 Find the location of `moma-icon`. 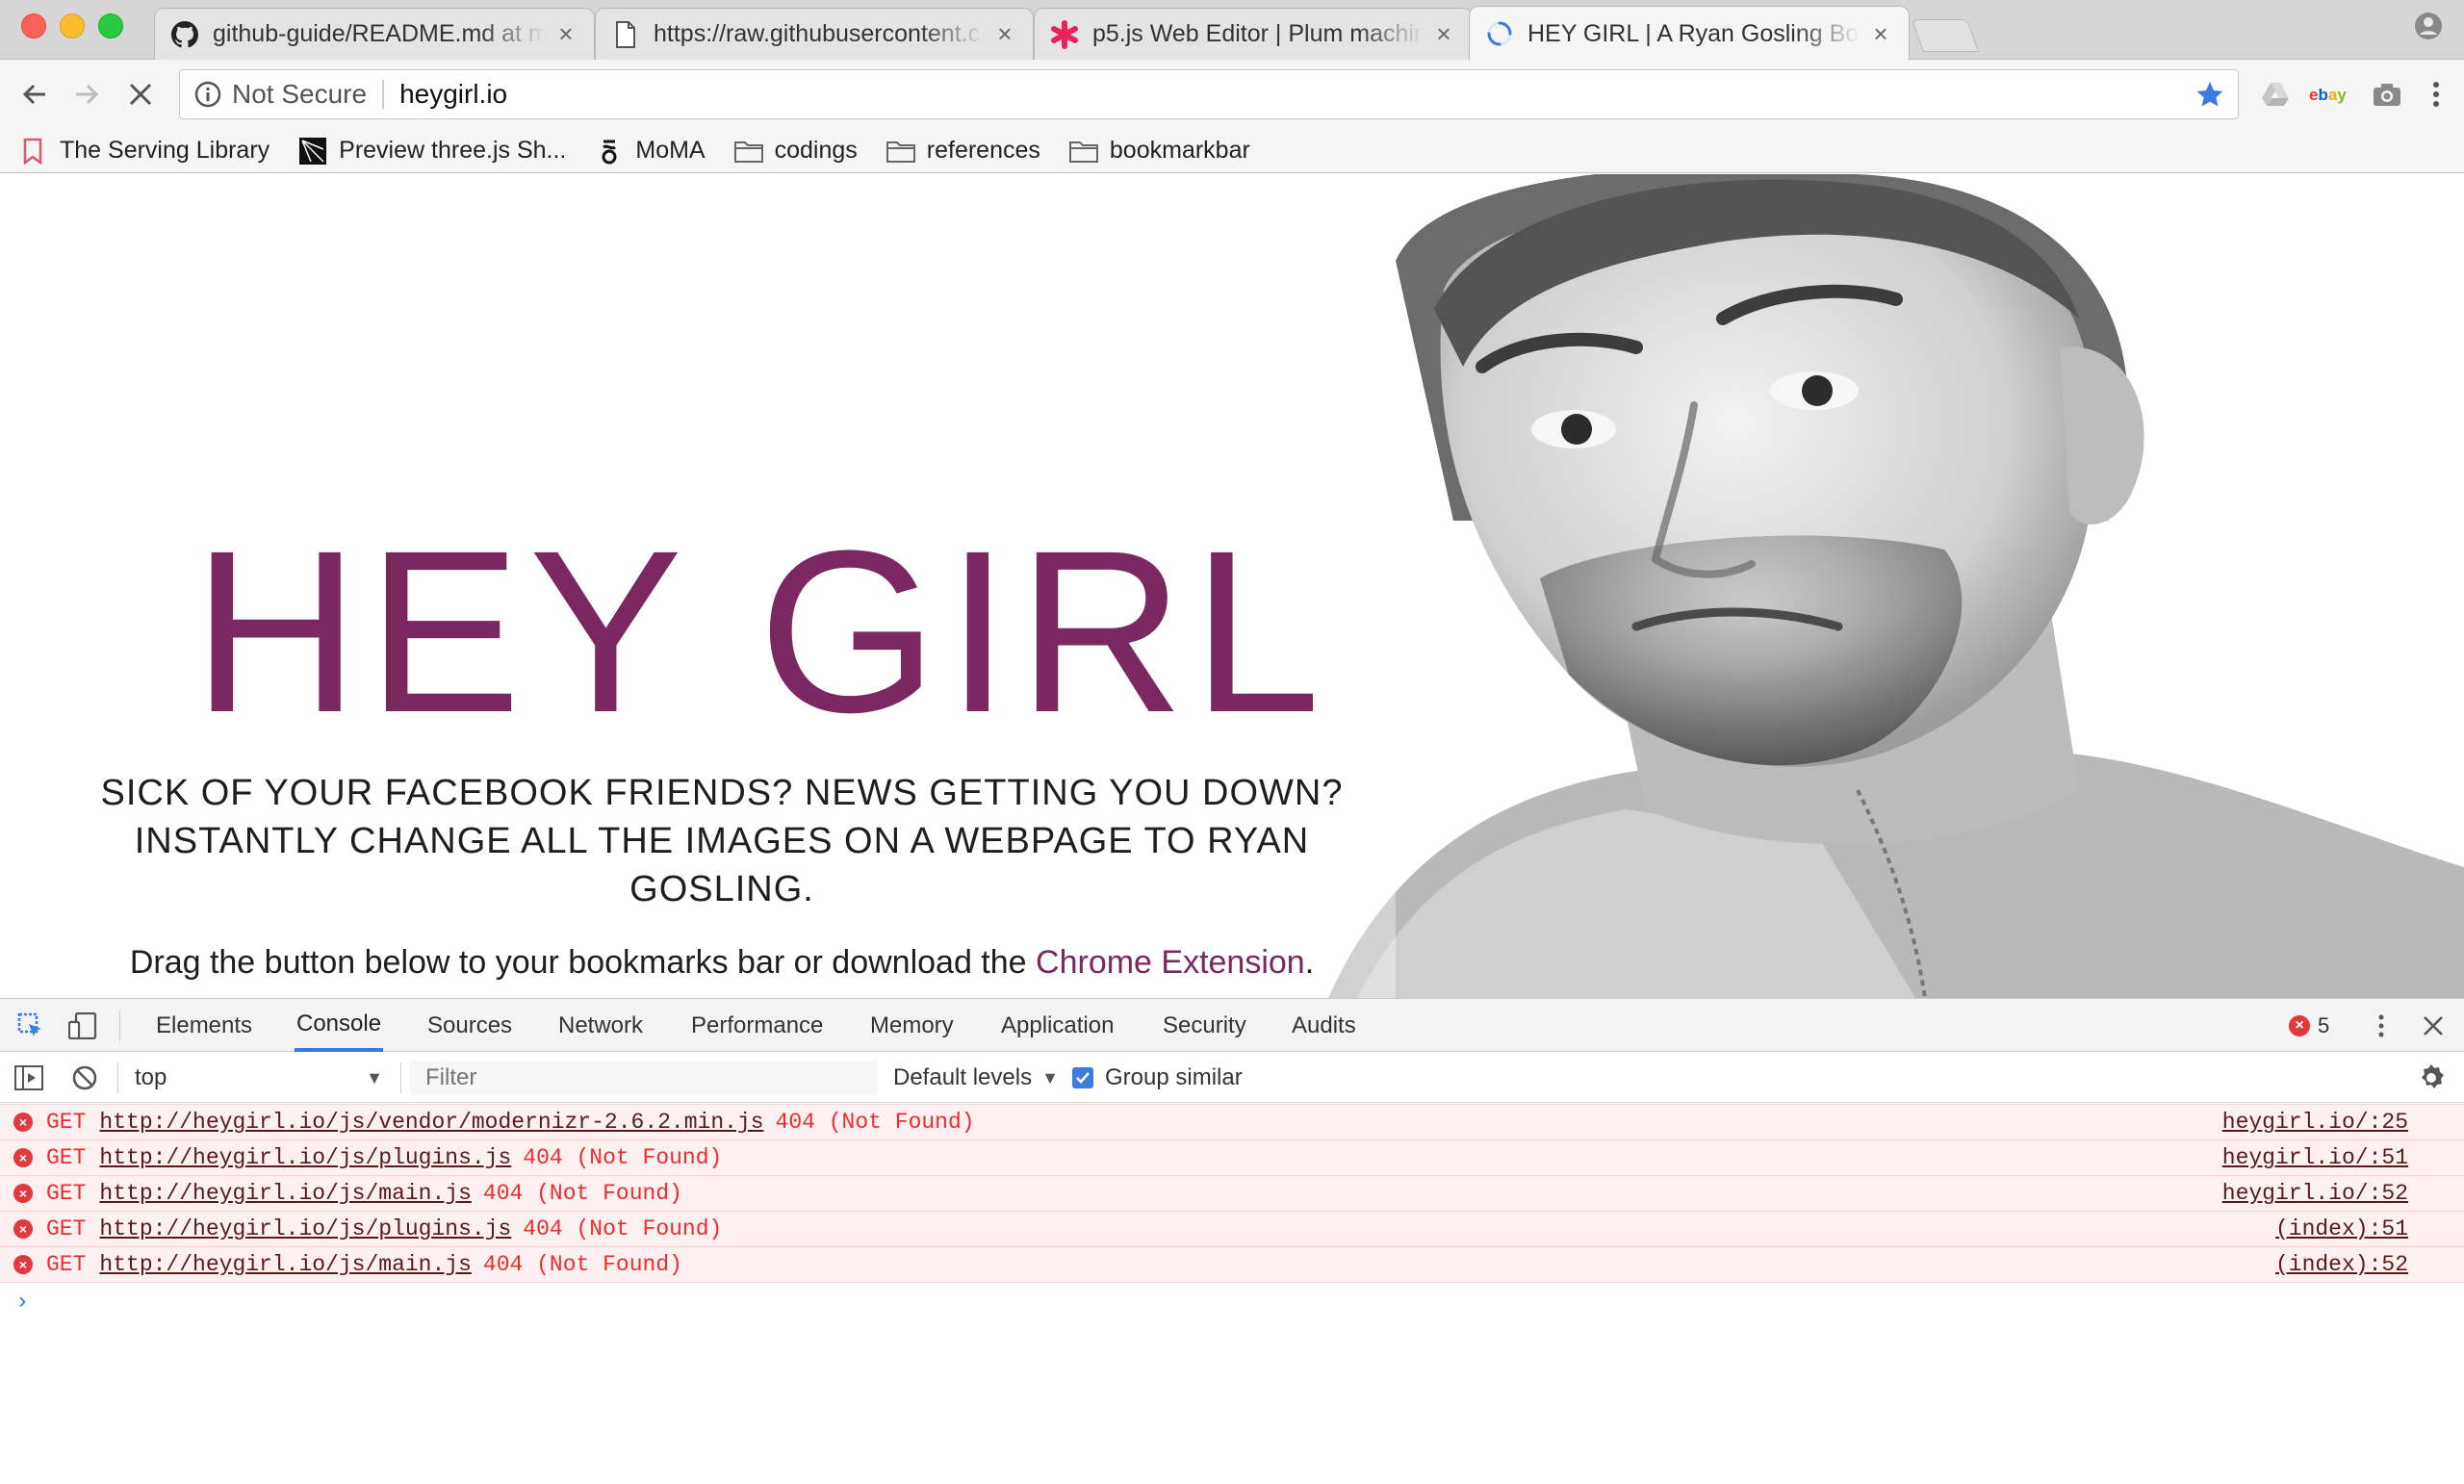

moma-icon is located at coordinates (609, 151).